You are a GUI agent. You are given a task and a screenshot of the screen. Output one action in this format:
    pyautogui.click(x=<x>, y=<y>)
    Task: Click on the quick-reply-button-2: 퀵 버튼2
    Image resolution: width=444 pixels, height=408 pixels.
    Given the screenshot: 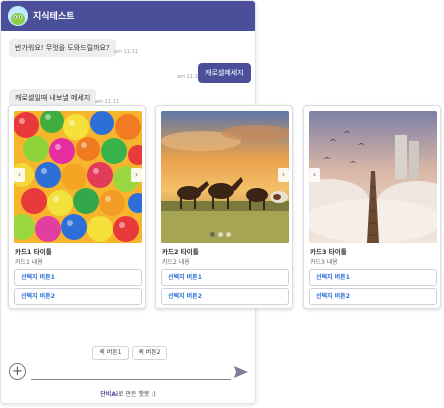 What is the action you would take?
    pyautogui.click(x=149, y=353)
    